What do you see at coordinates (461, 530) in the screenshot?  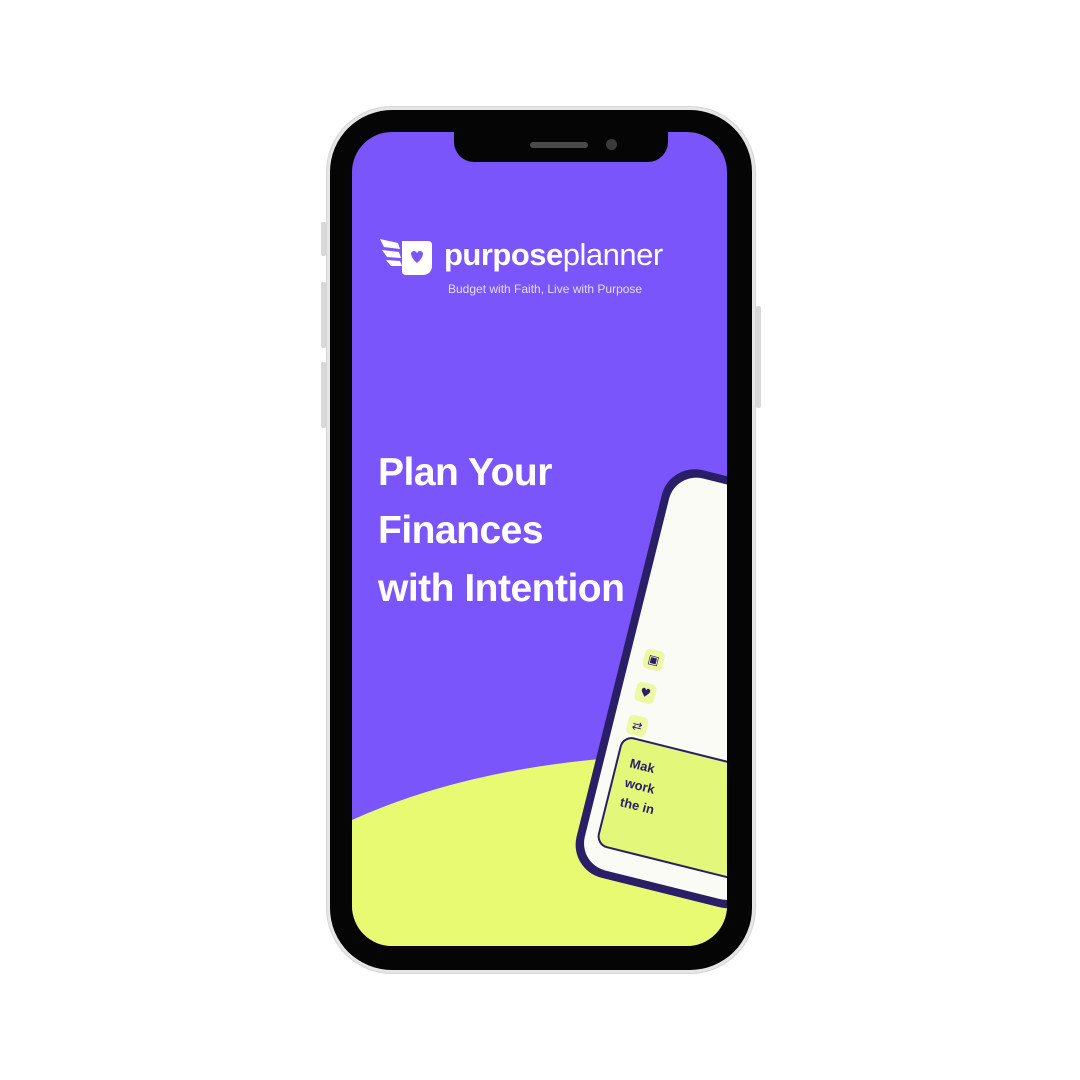 I see `headline-line: Finances` at bounding box center [461, 530].